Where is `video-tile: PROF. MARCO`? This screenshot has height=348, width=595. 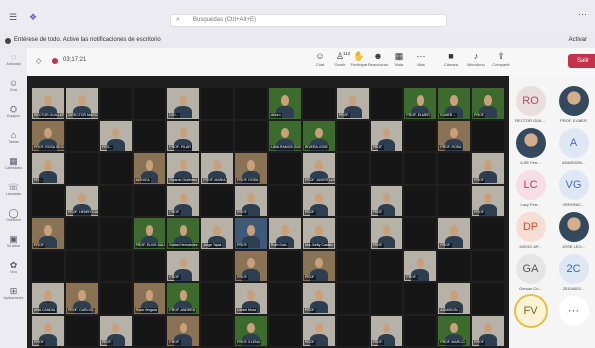 video-tile: PROF. MARCO is located at coordinates (454, 330).